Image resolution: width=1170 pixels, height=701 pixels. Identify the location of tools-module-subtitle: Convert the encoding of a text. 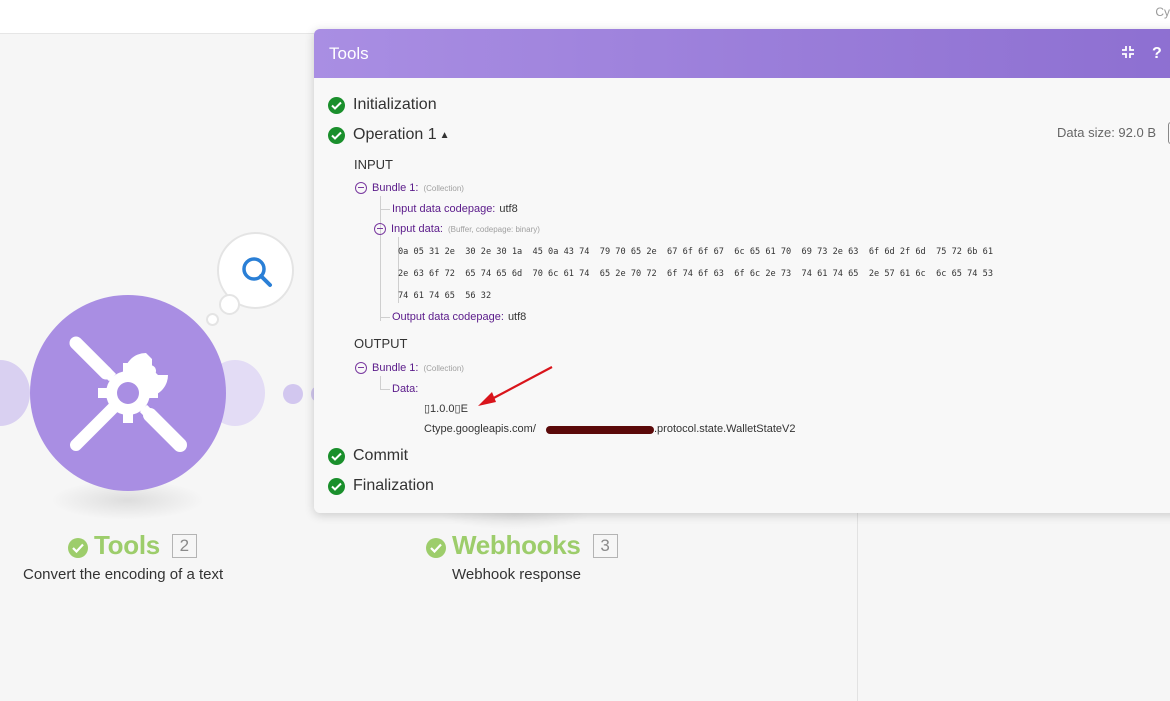
(123, 574).